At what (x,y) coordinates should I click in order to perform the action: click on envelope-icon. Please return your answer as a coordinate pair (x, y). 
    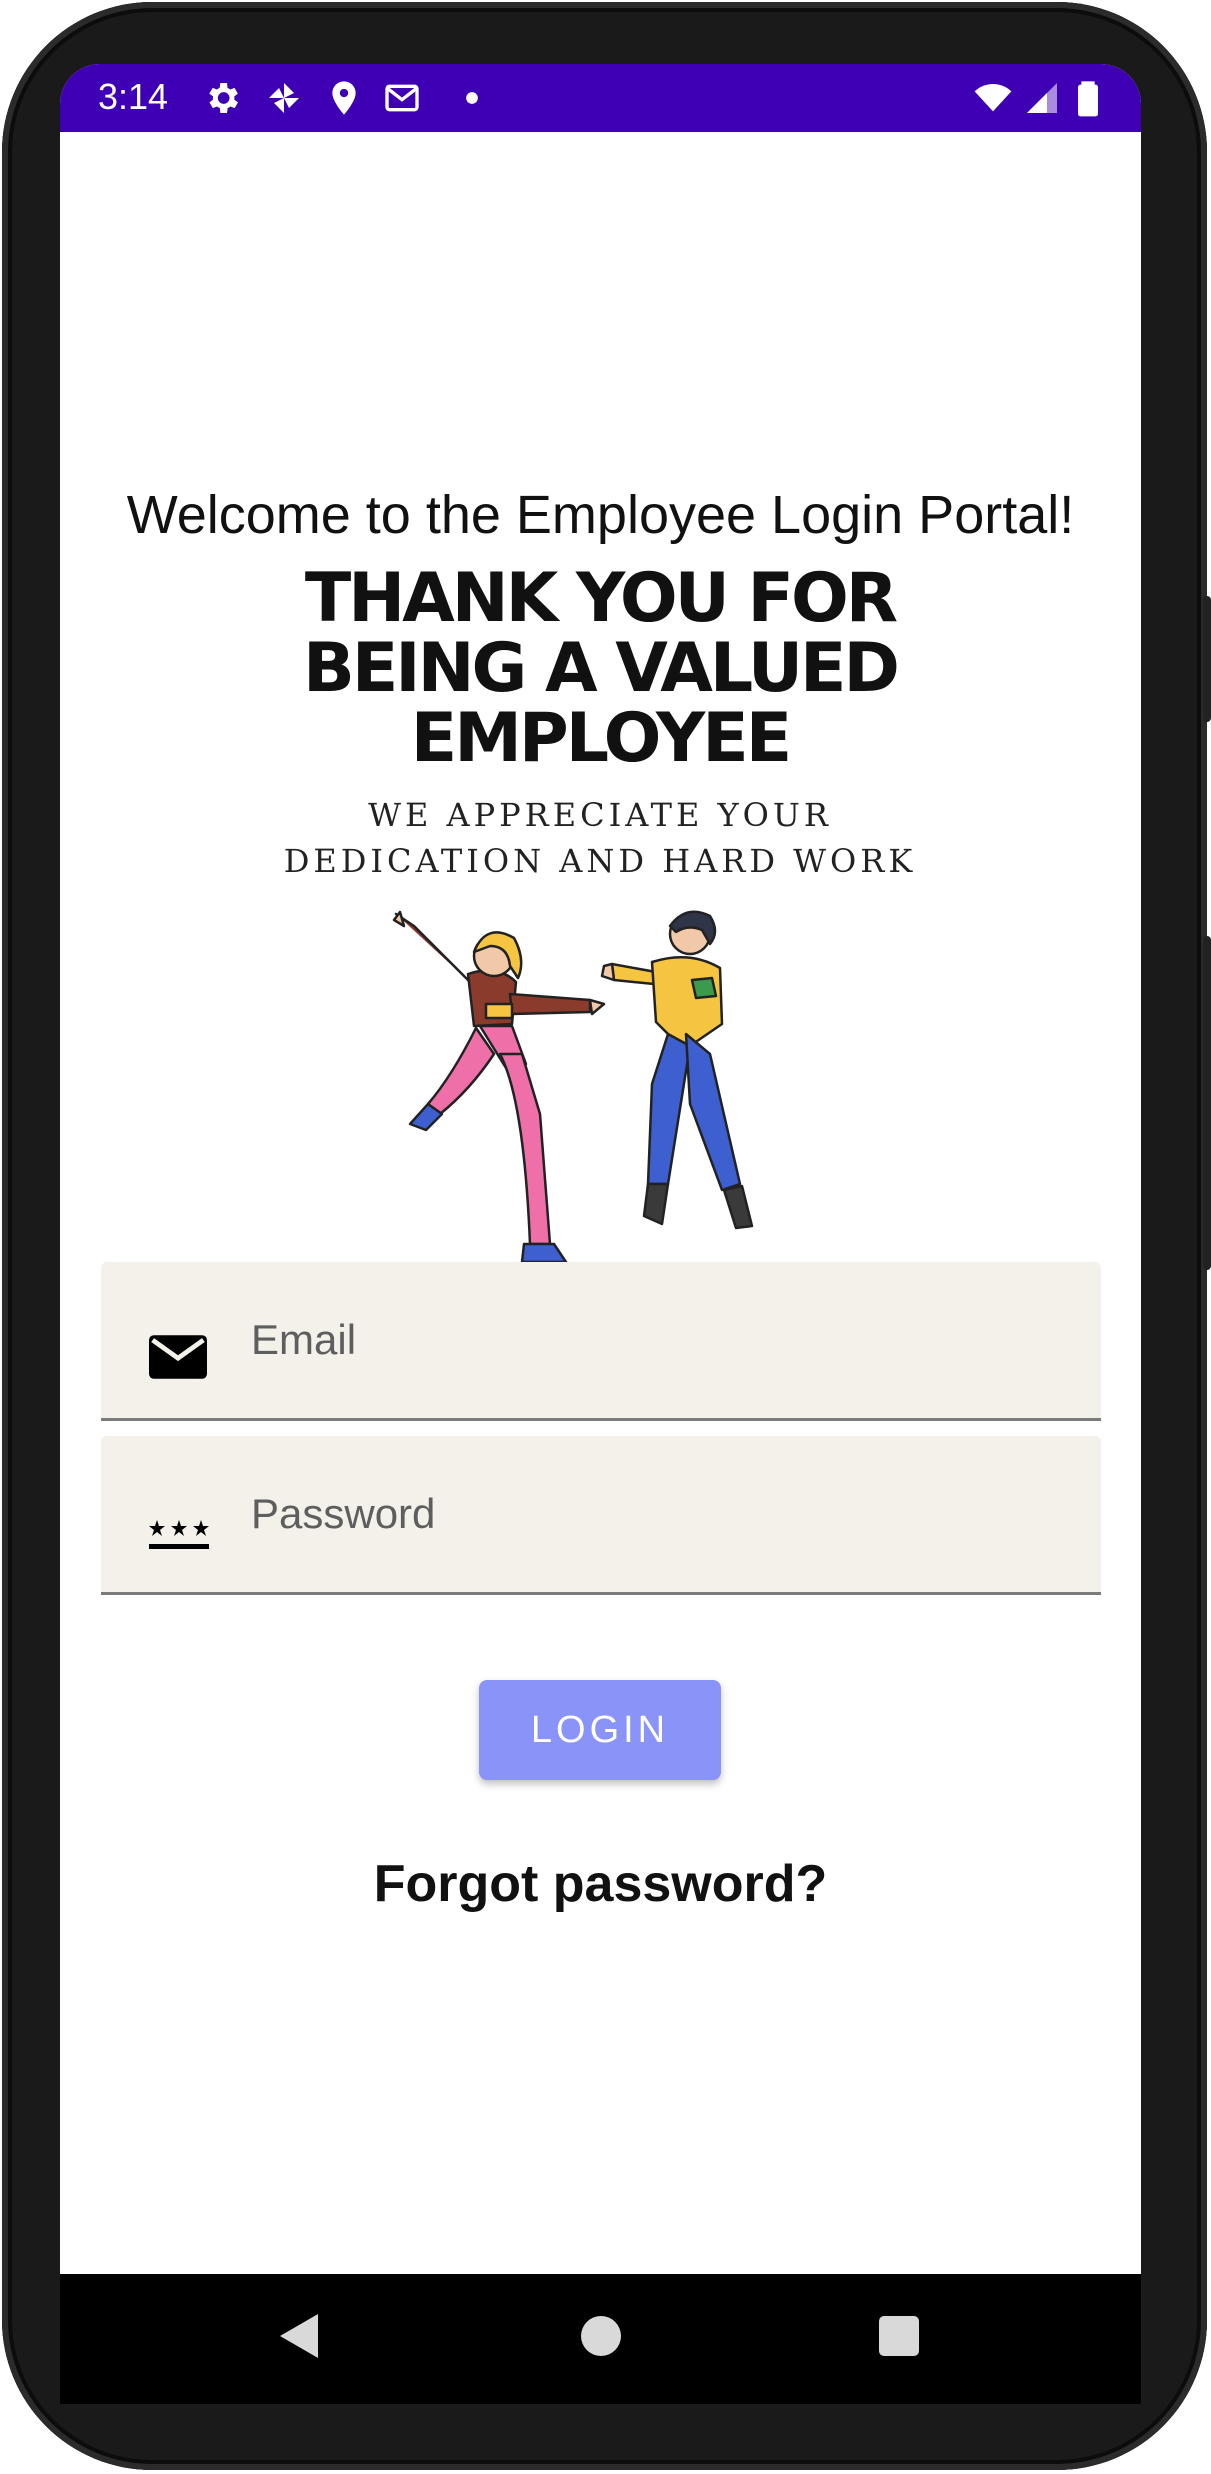
    Looking at the image, I should click on (178, 1357).